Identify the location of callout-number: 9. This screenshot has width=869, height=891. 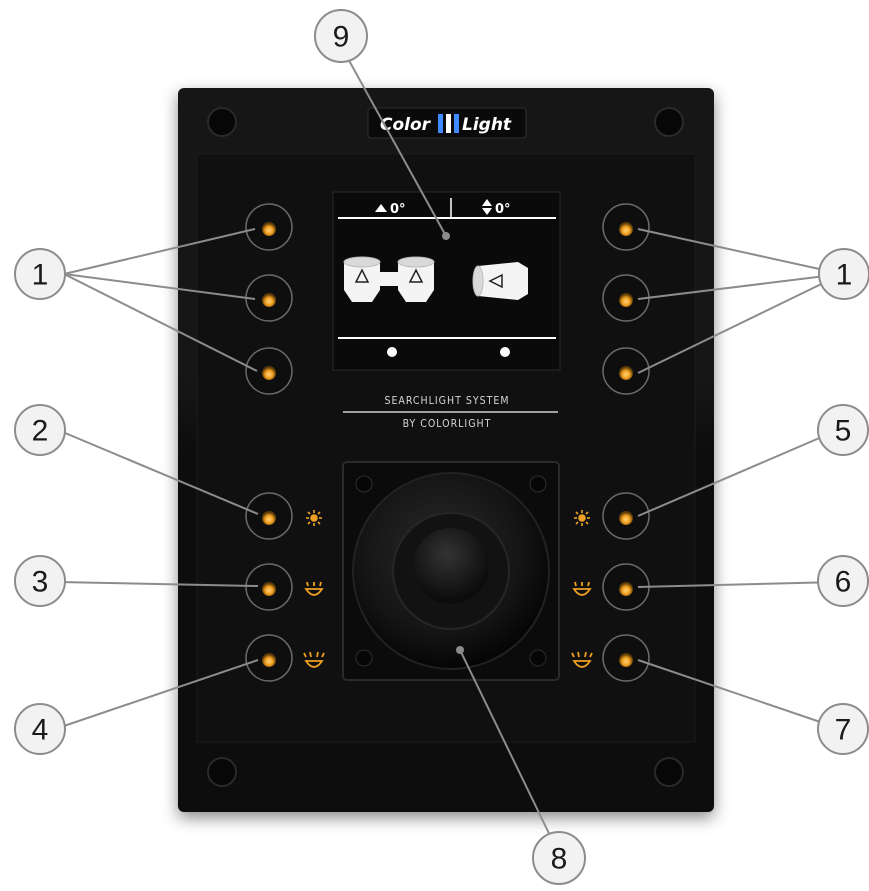
(341, 37).